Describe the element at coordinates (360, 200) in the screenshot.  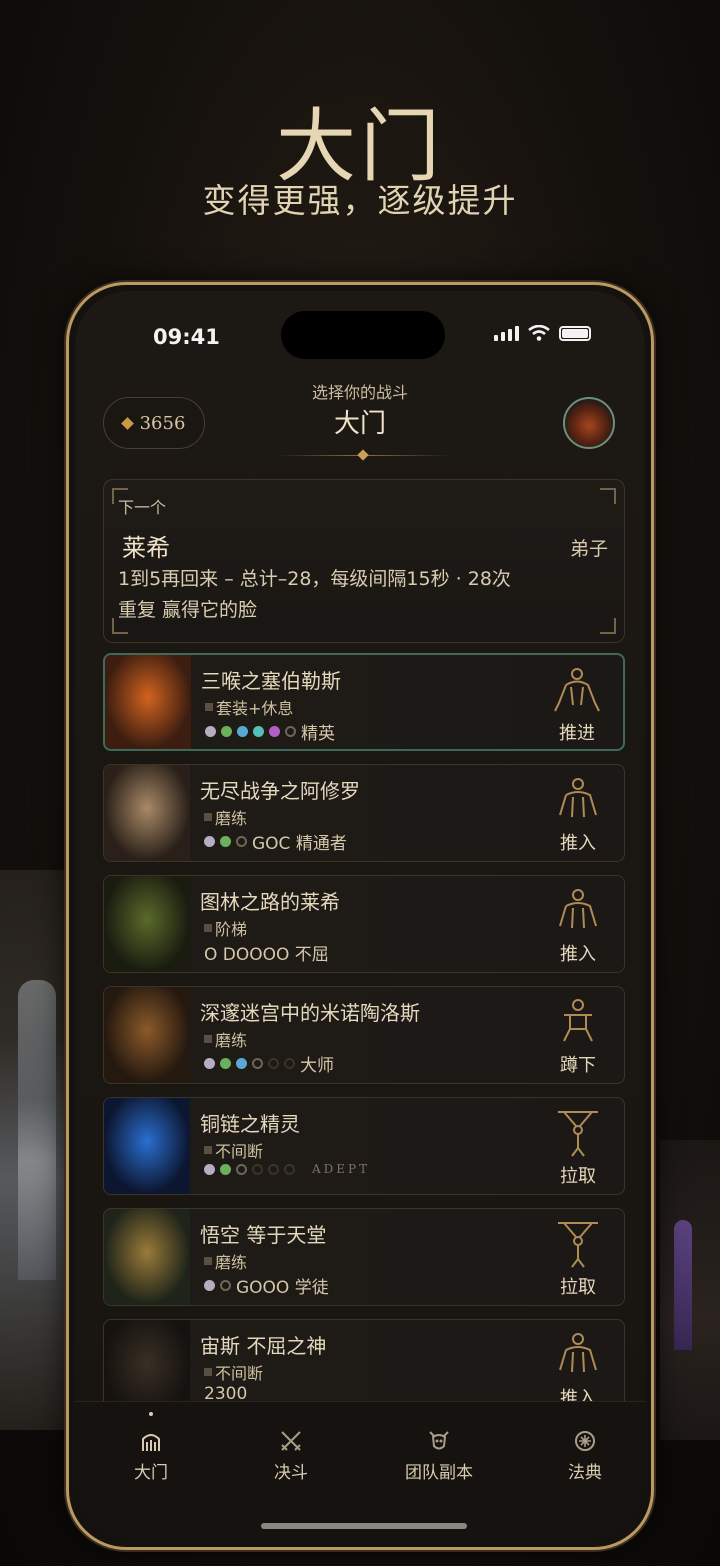
I see `promo-subtitle: 变得更强，逐级提升` at that location.